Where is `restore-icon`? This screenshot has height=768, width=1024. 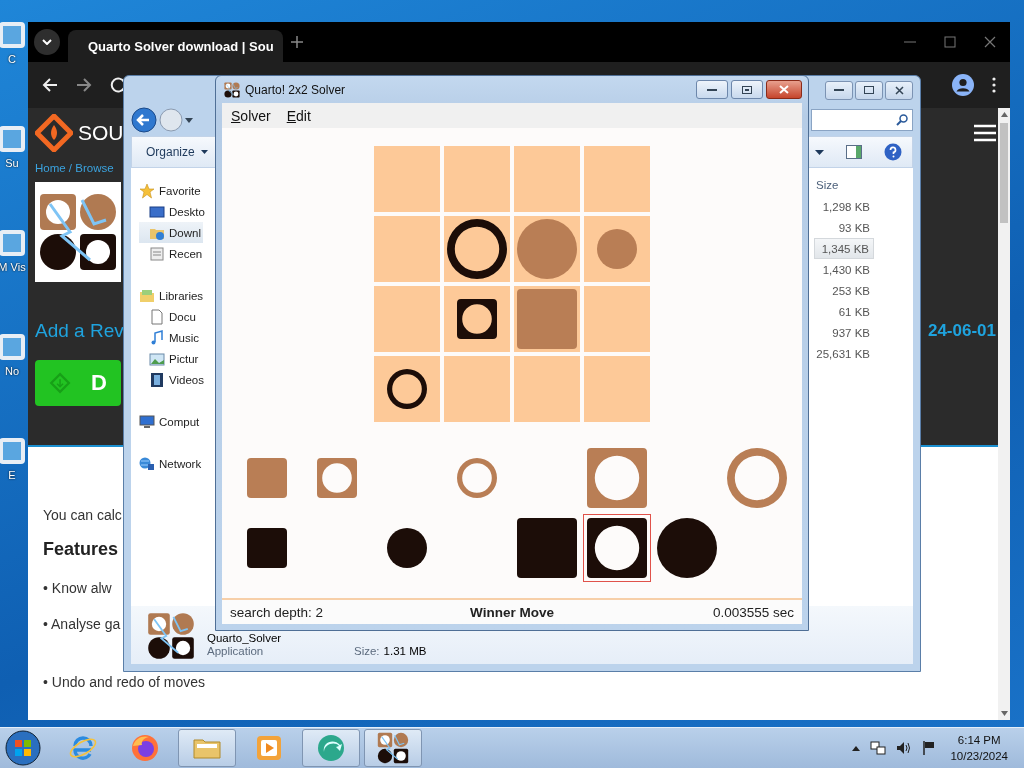 restore-icon is located at coordinates (747, 89).